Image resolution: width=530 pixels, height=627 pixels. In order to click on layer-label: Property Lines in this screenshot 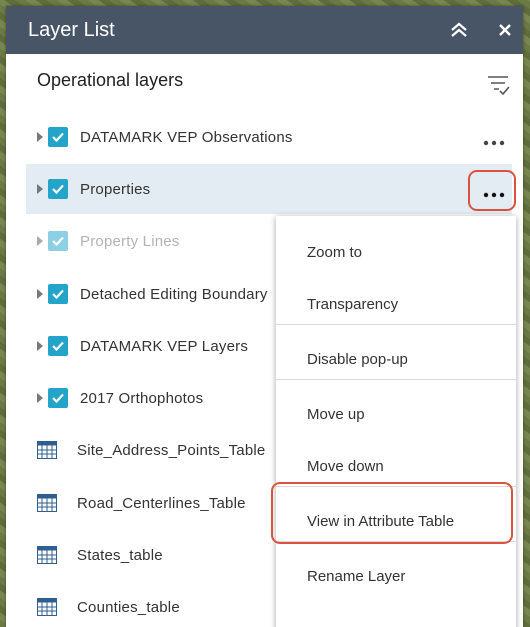, I will do `click(130, 241)`.